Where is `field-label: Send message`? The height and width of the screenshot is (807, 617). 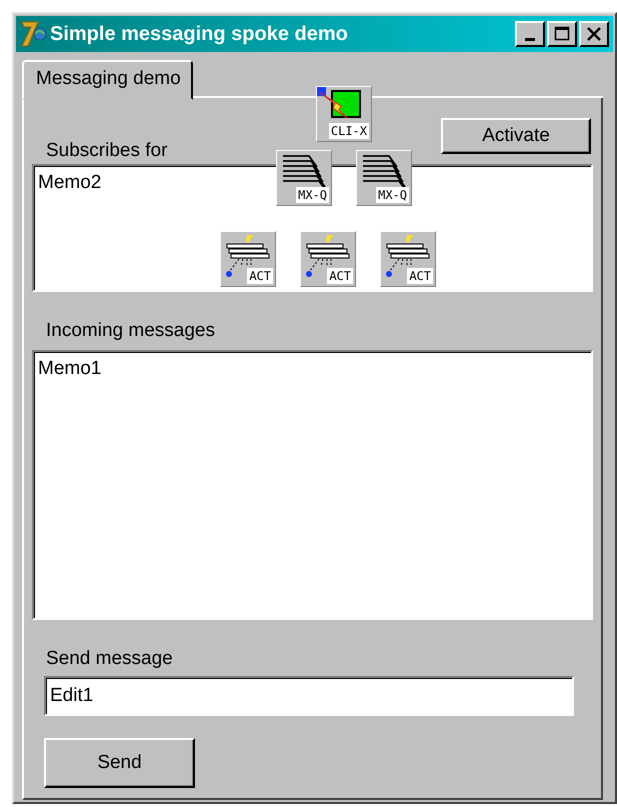
field-label: Send message is located at coordinates (110, 659).